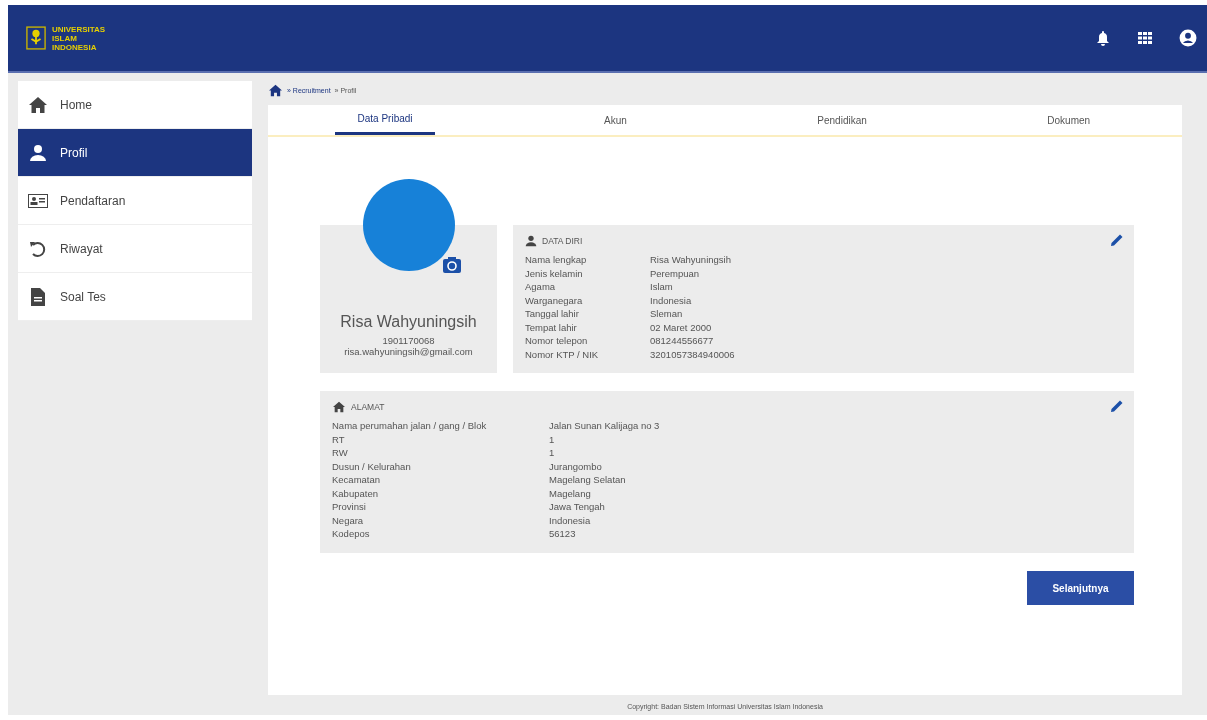  What do you see at coordinates (554, 273) in the screenshot?
I see `field-label: Jenis kelamin` at bounding box center [554, 273].